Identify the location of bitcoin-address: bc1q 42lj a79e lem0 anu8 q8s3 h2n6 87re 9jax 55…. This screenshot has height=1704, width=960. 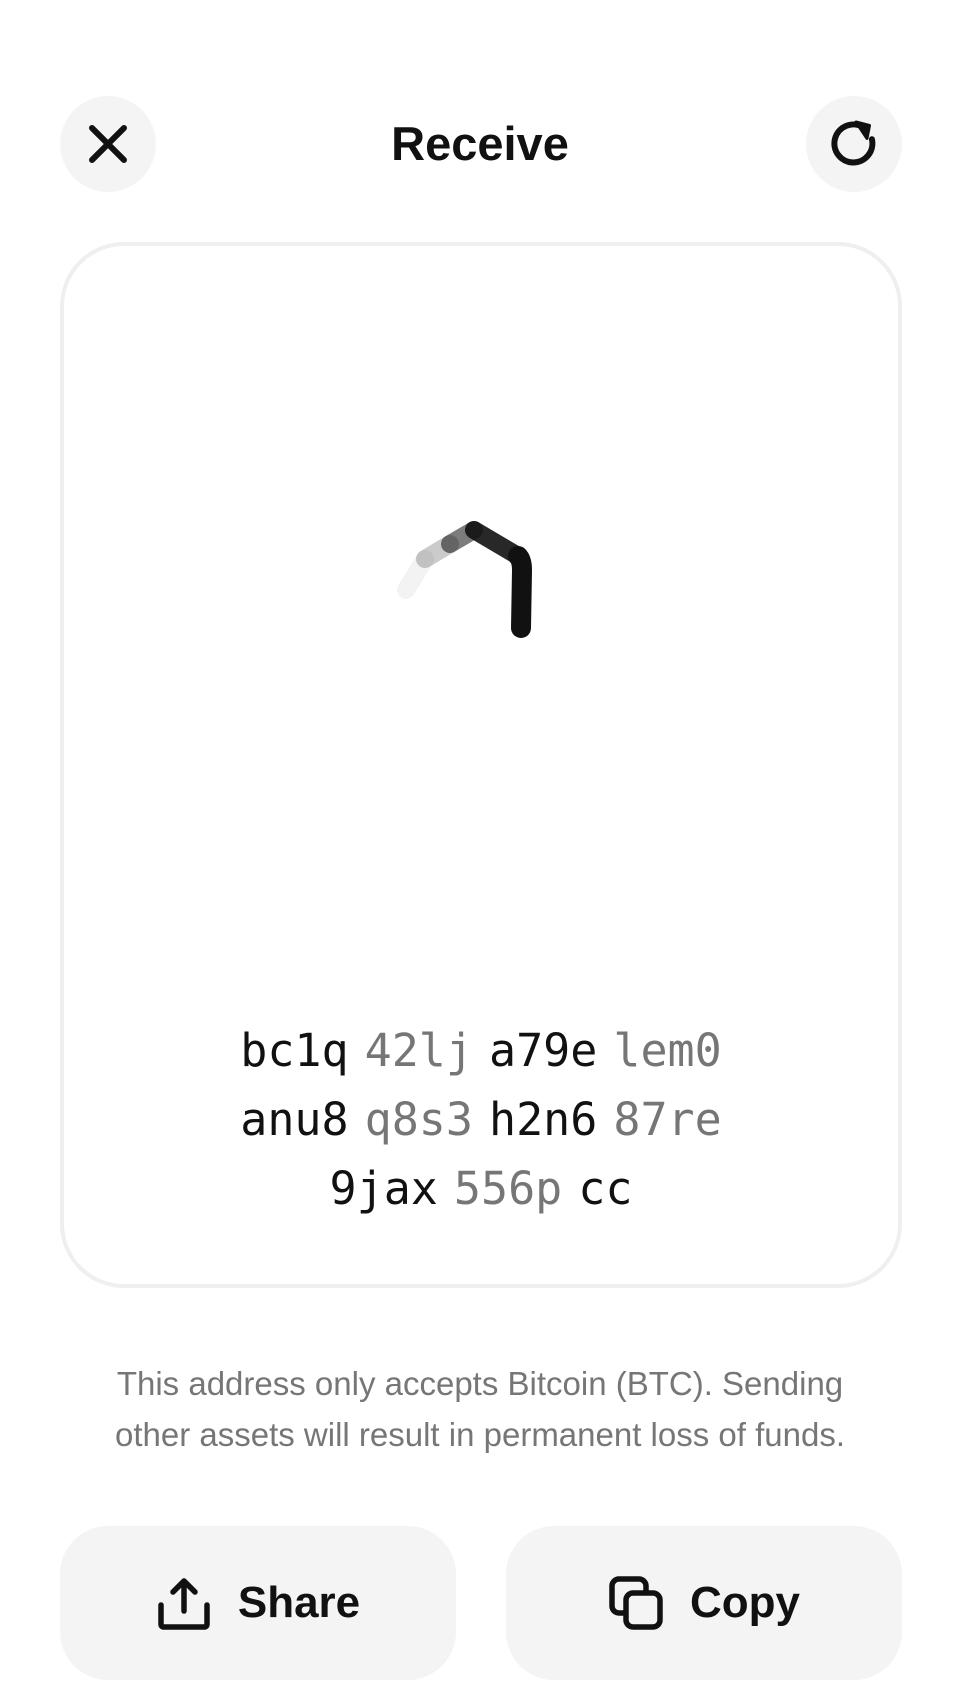
(481, 1119).